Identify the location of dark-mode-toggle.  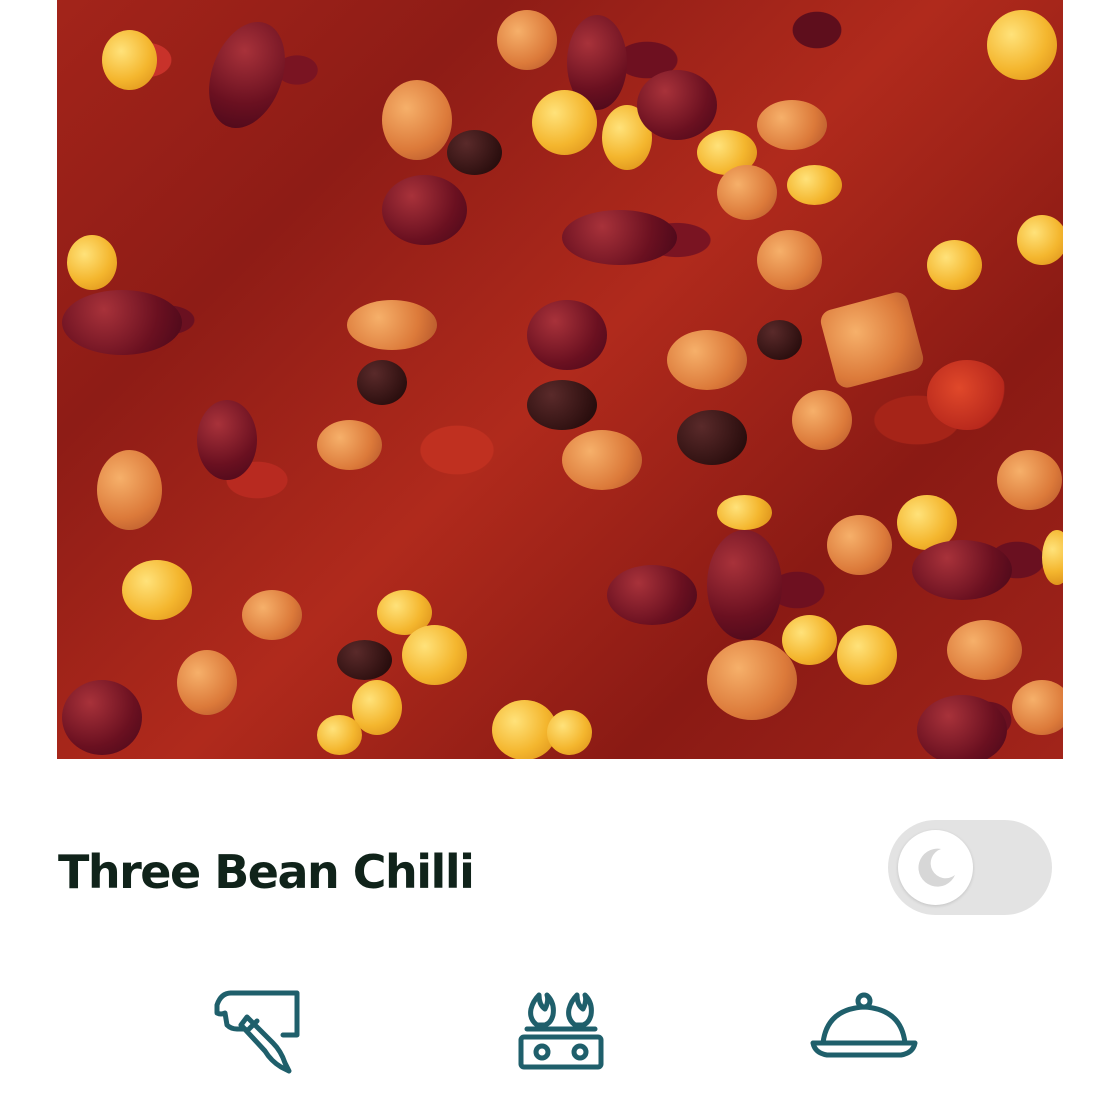
(970, 867).